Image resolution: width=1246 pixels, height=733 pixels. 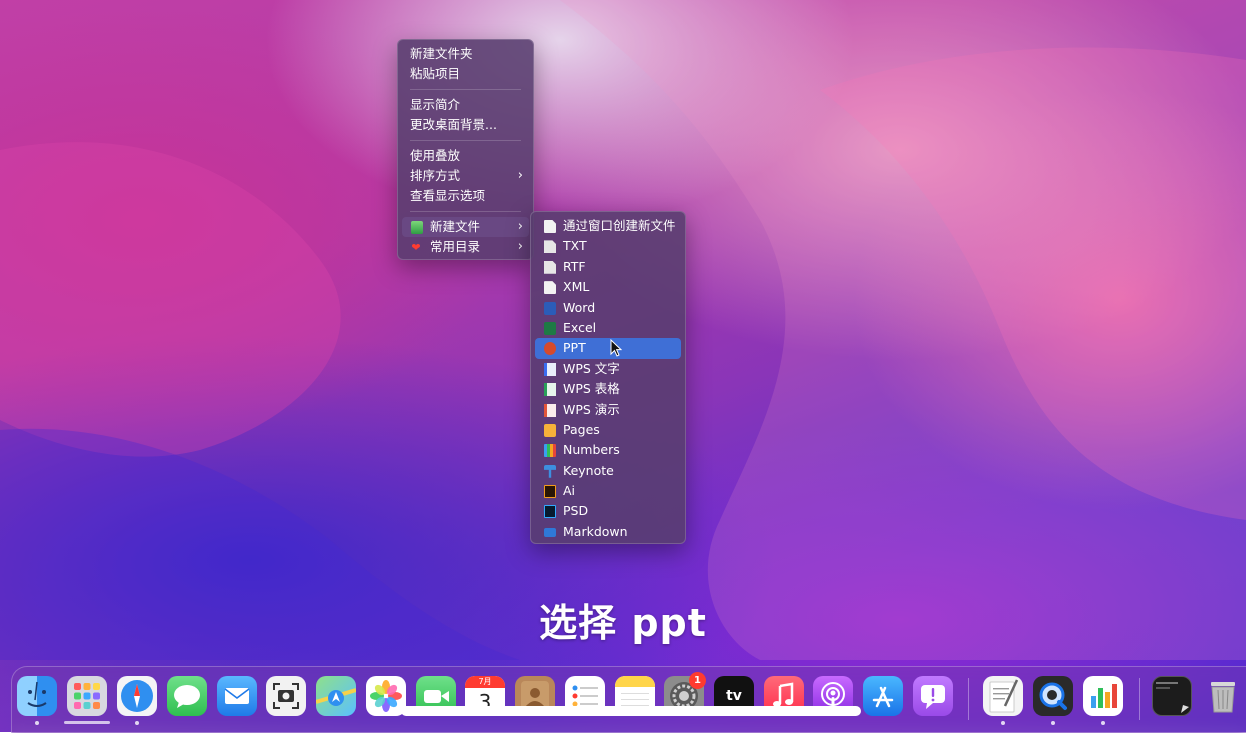 I want to click on menu-item-view-options: 查看显示选项, so click(x=465, y=196).